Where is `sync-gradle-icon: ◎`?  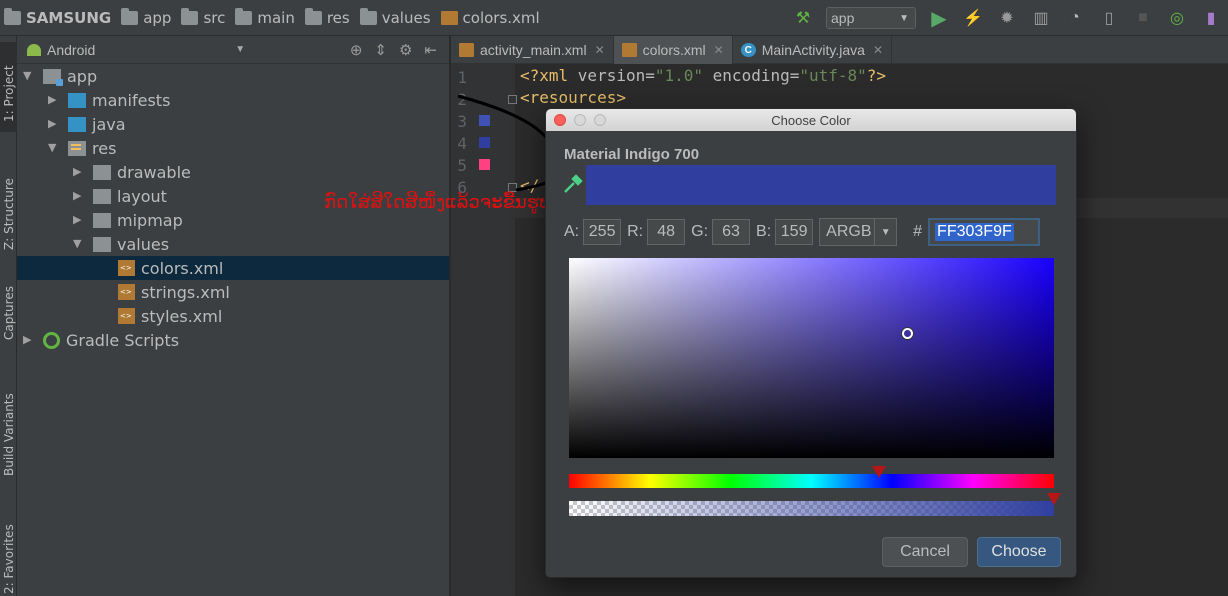 sync-gradle-icon: ◎ is located at coordinates (1177, 18).